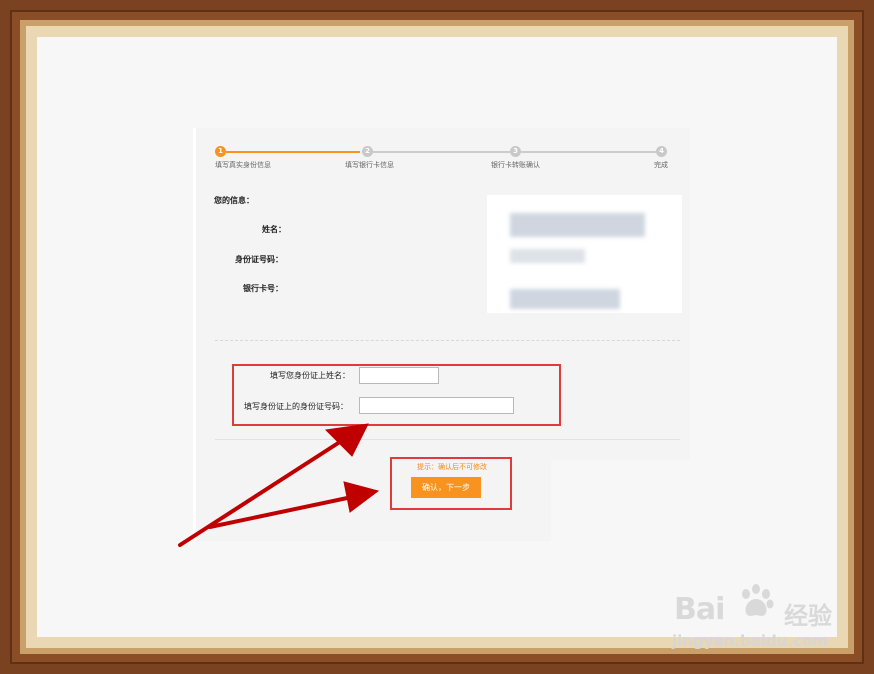 The height and width of the screenshot is (674, 874). What do you see at coordinates (515, 151) in the screenshot?
I see `step-3-dot: 3` at bounding box center [515, 151].